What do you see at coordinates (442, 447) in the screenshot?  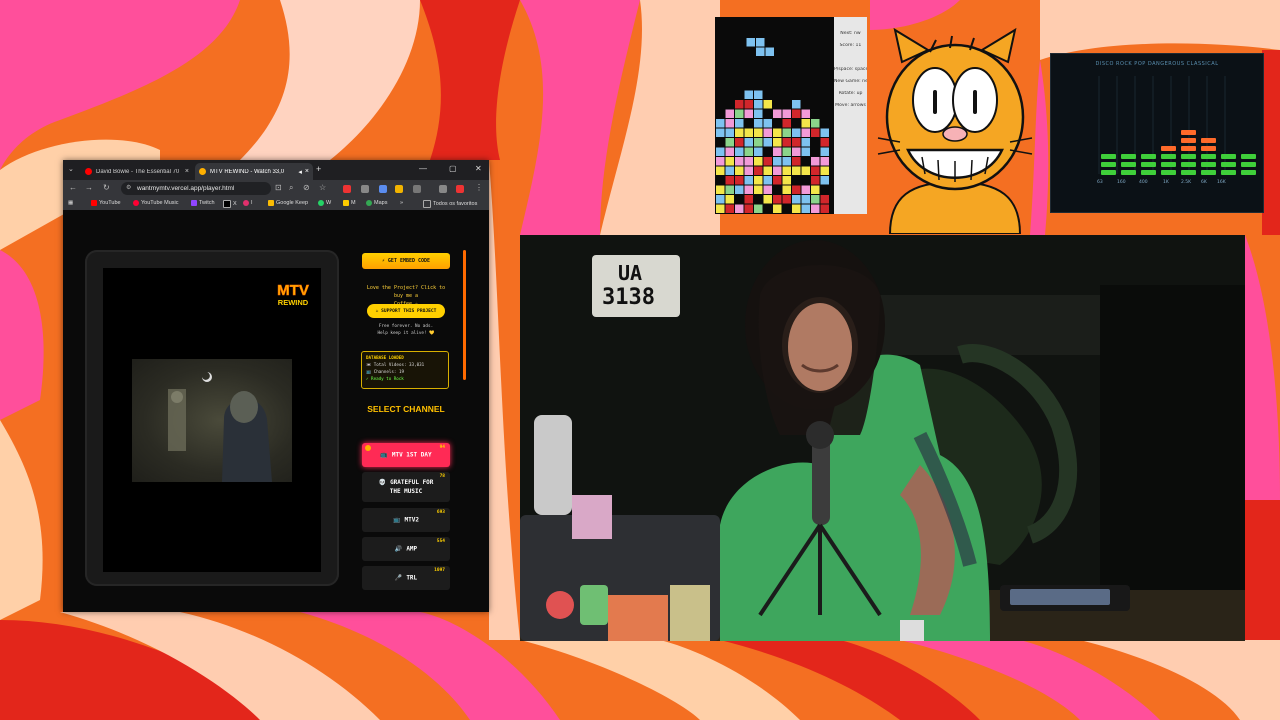 I see `channel-count: 94` at bounding box center [442, 447].